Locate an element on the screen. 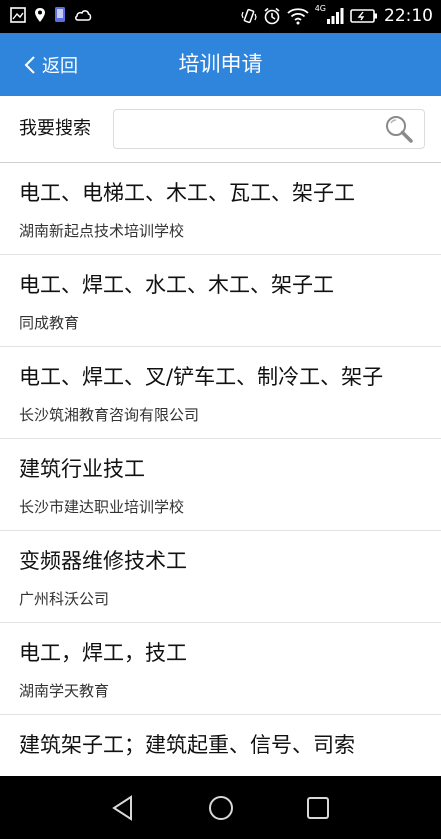 The width and height of the screenshot is (441, 839). item-org: 长沙市建达职业培训学校 is located at coordinates (102, 507).